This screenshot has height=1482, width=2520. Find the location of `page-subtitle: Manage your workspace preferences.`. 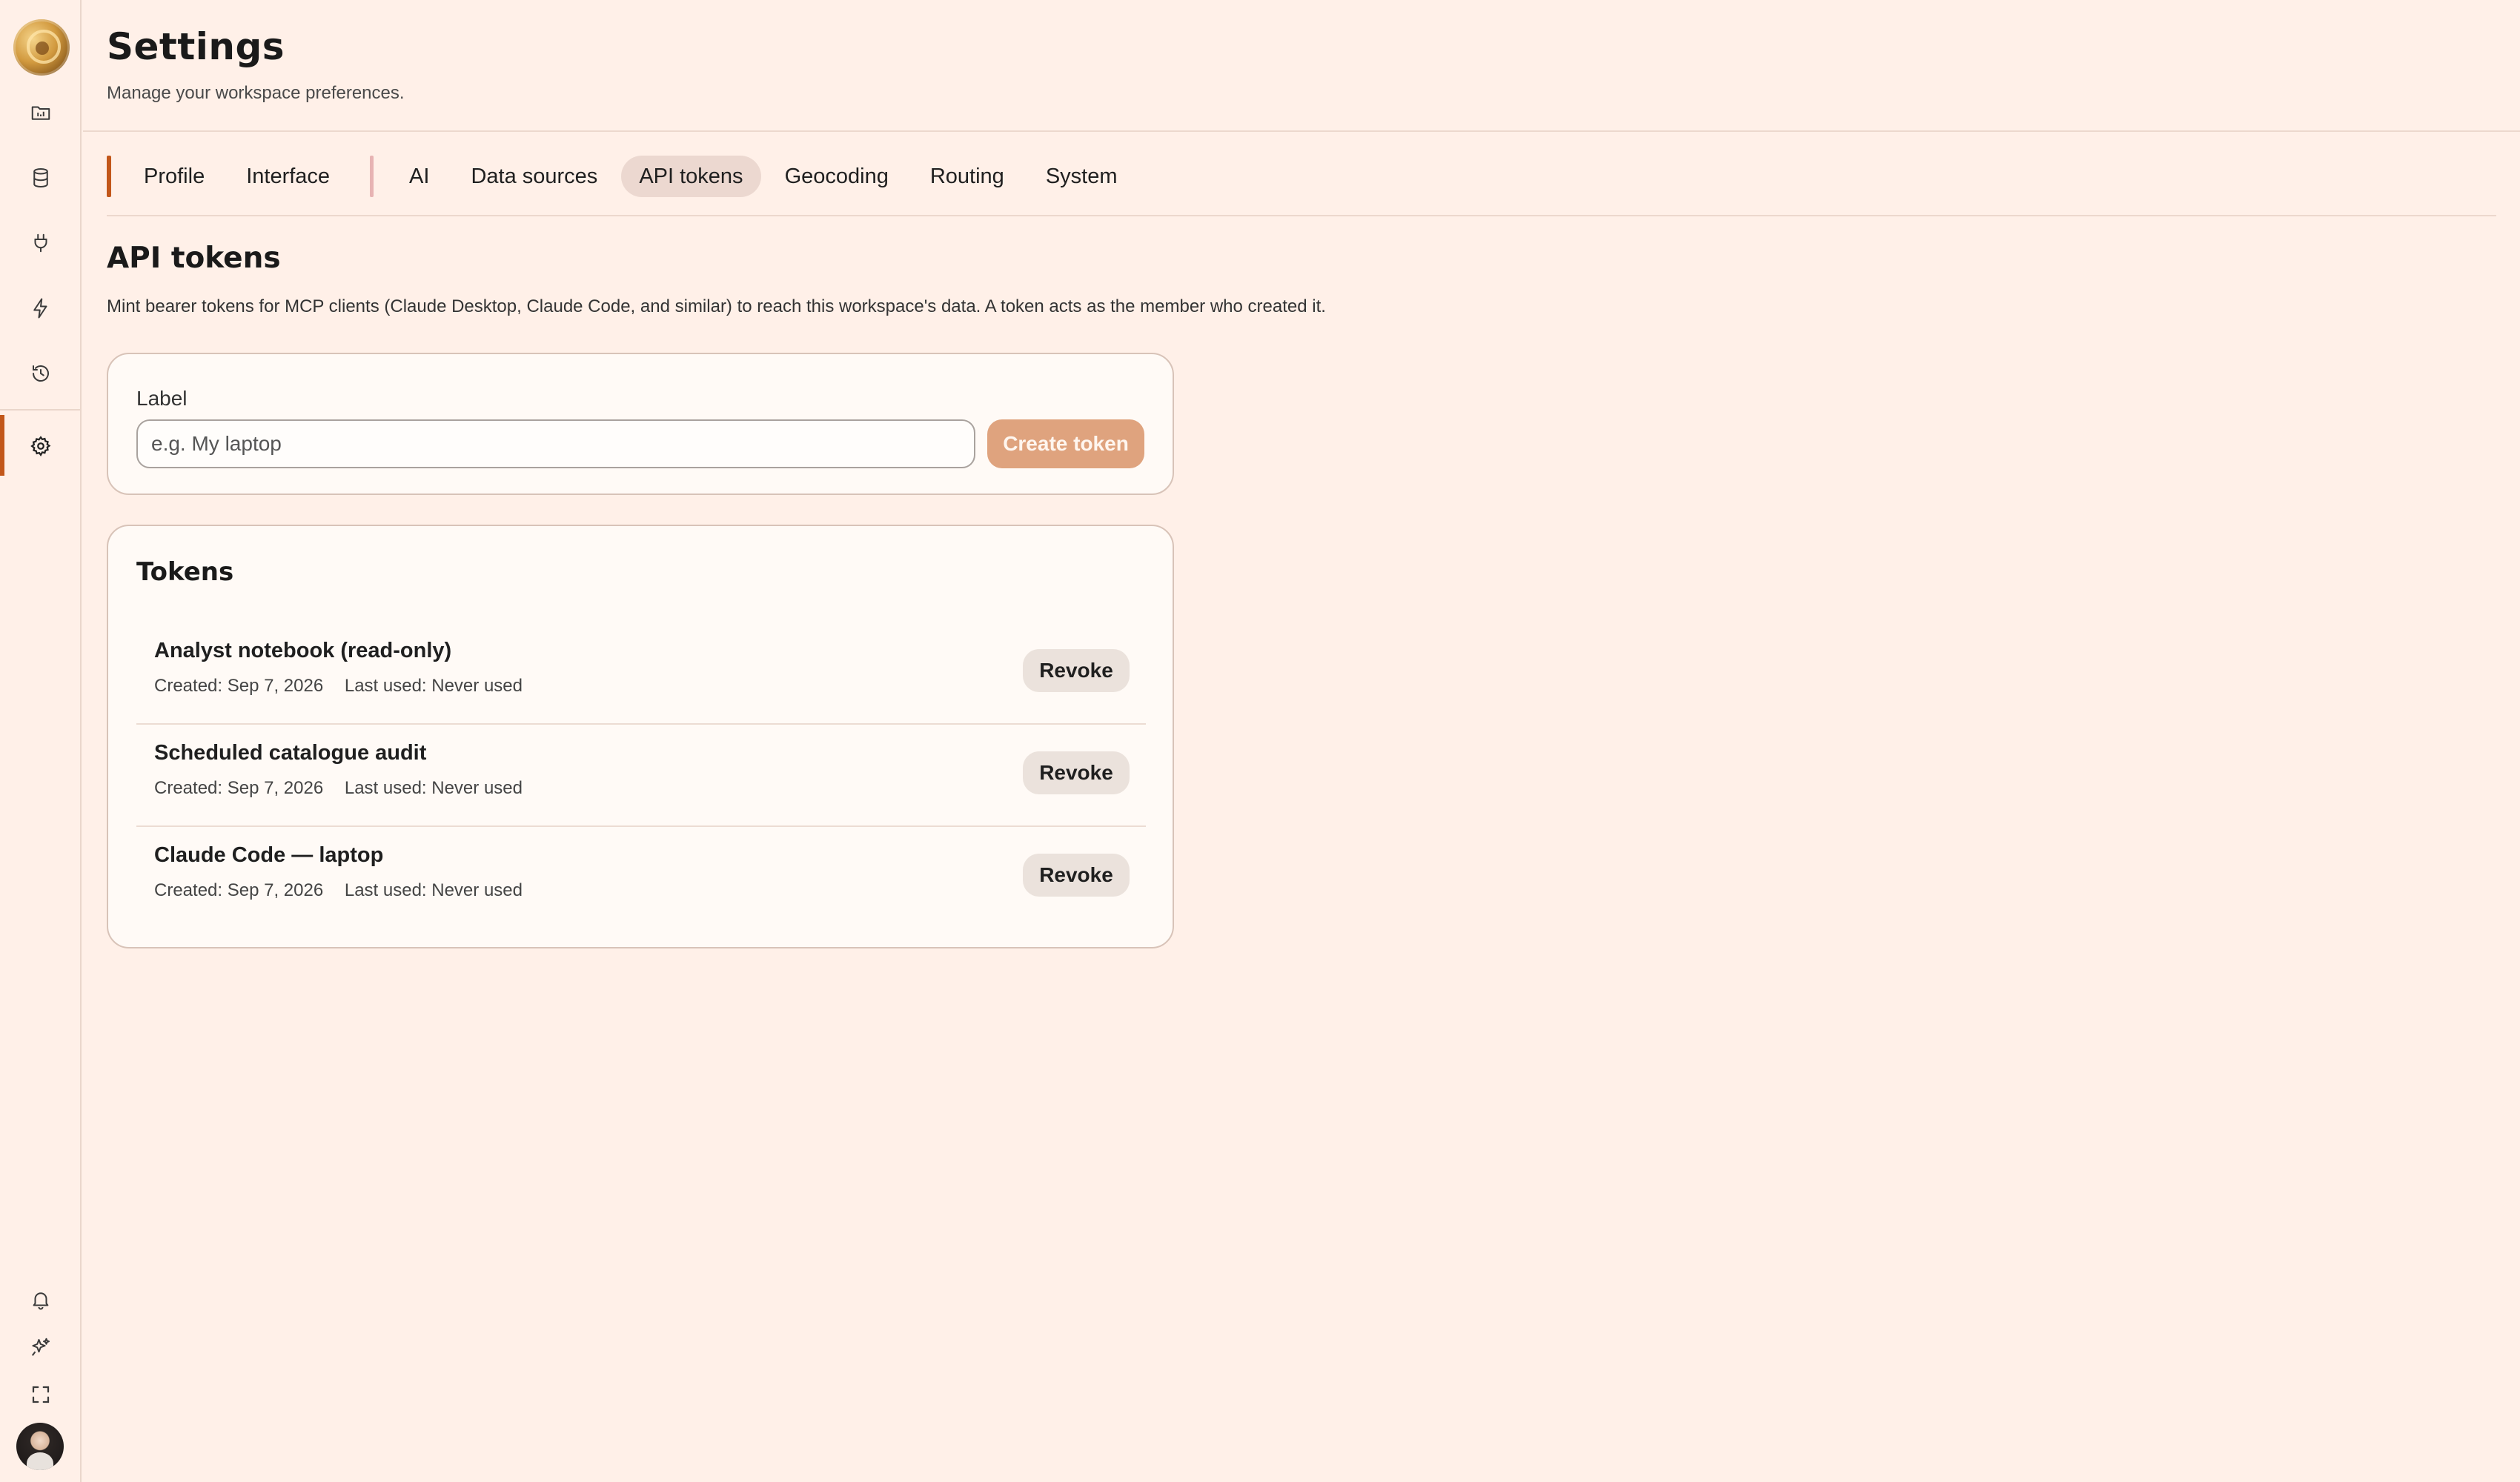

page-subtitle: Manage your workspace preferences. is located at coordinates (256, 93).